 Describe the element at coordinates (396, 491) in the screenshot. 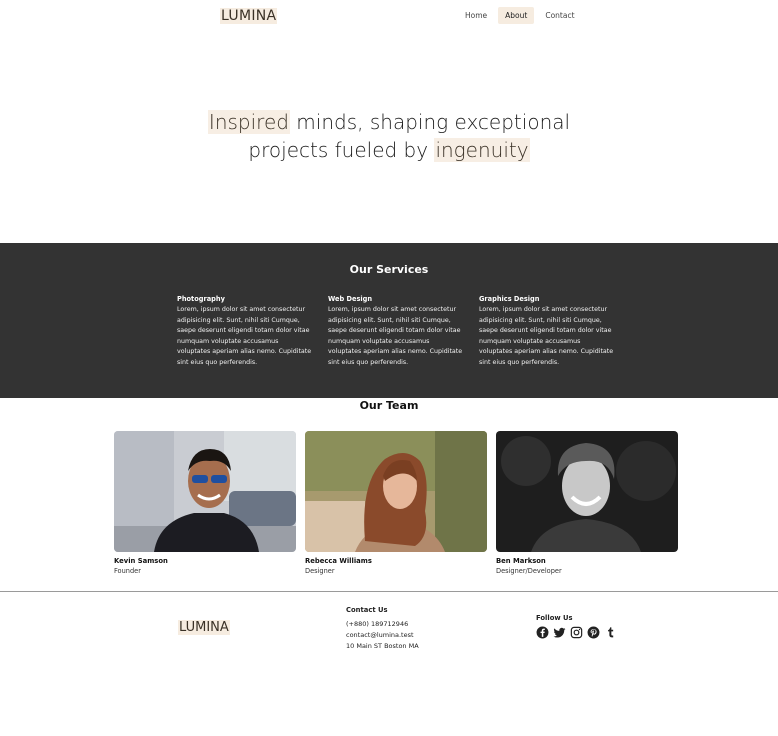

I see `member-photo-rebecca` at that location.